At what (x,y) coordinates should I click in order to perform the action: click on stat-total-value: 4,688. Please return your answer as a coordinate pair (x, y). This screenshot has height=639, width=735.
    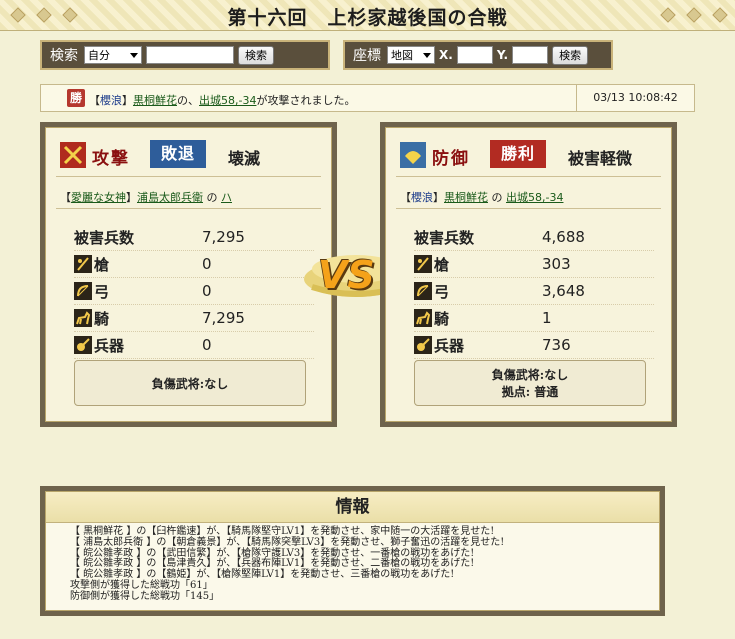
    Looking at the image, I should click on (563, 237).